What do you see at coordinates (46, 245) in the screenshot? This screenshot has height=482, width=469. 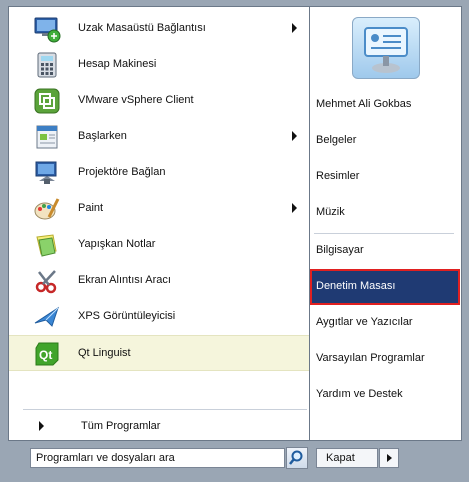 I see `sticky-notes-icon` at bounding box center [46, 245].